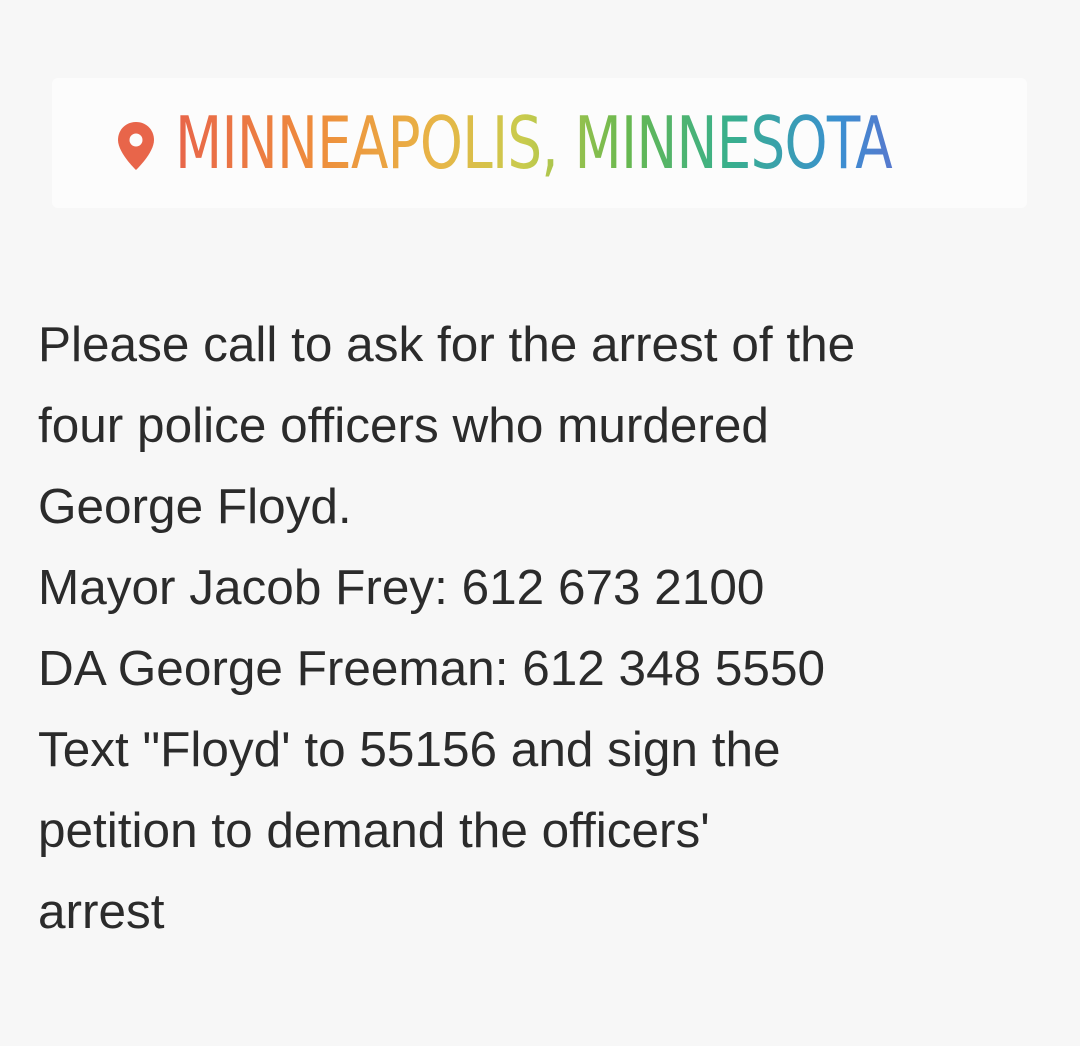 The width and height of the screenshot is (1080, 1046). I want to click on location-sticker: MINNEAPOLIS, MINNESOTA, so click(539, 143).